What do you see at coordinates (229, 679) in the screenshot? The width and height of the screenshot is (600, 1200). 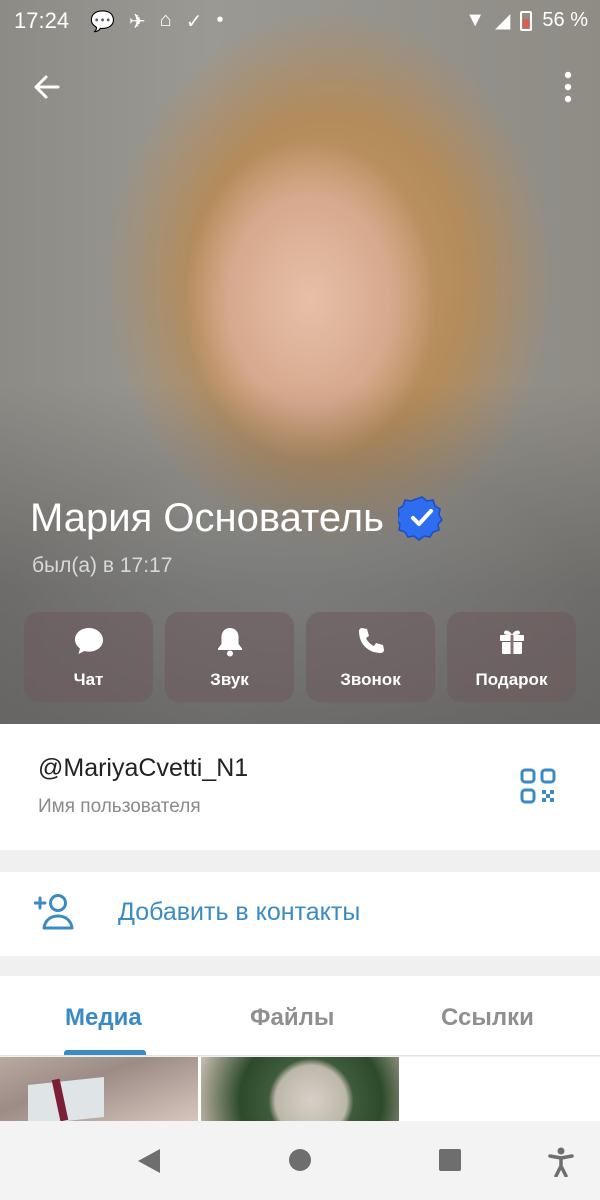 I see `sound-button-label: Звук` at bounding box center [229, 679].